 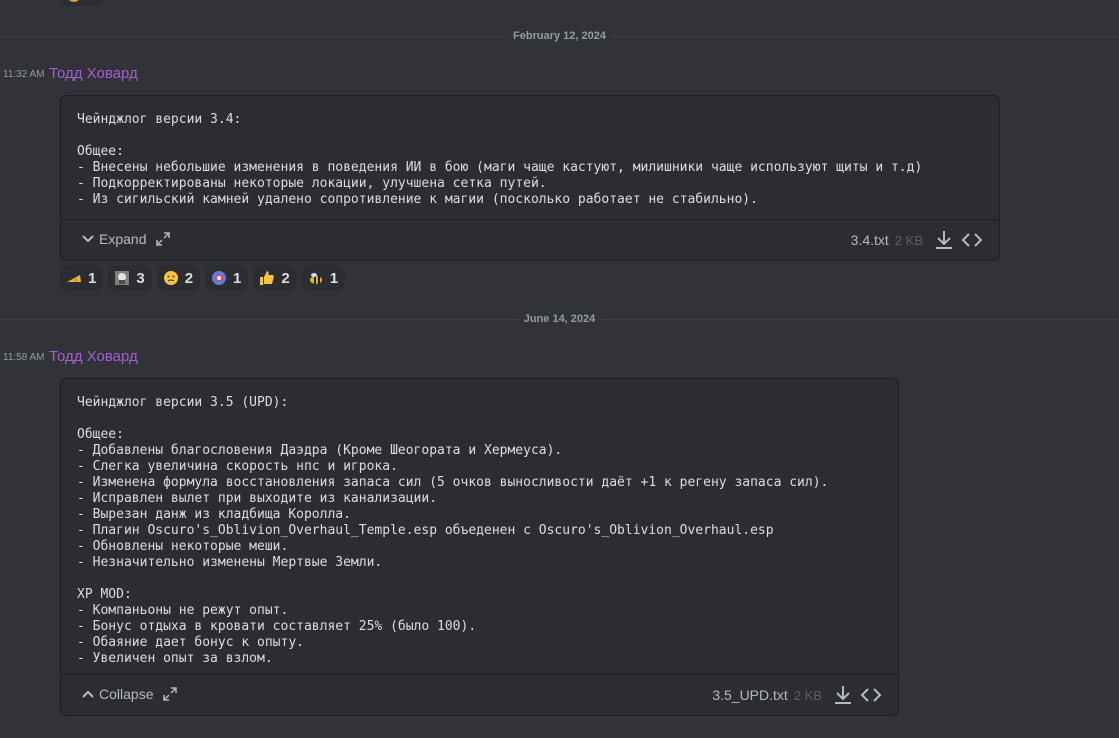 I want to click on attachment-footer: Collapse 3.5_UPD.txt 2 KB, so click(x=479, y=694).